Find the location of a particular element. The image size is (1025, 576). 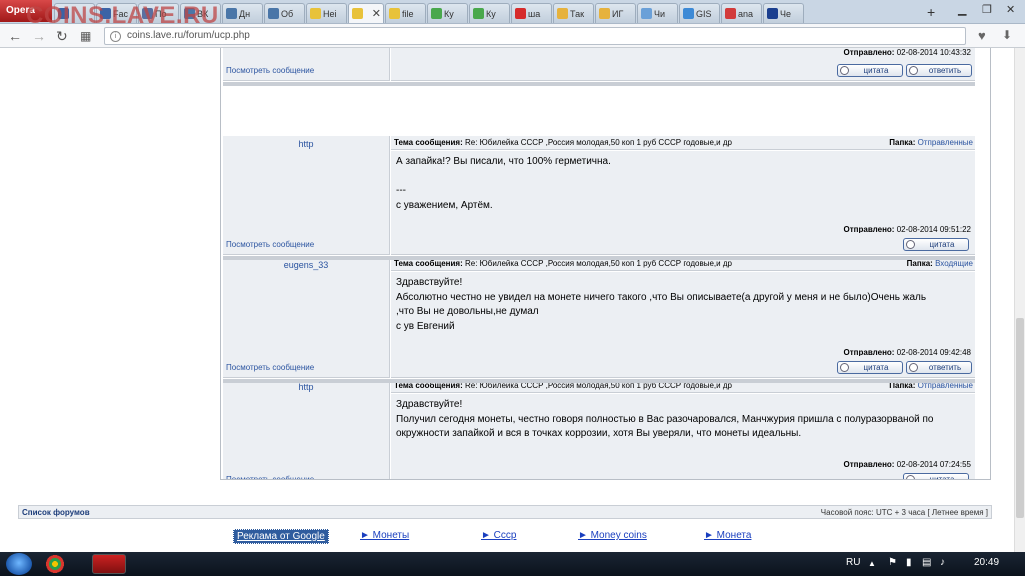

browser-tab: file is located at coordinates (405, 13).